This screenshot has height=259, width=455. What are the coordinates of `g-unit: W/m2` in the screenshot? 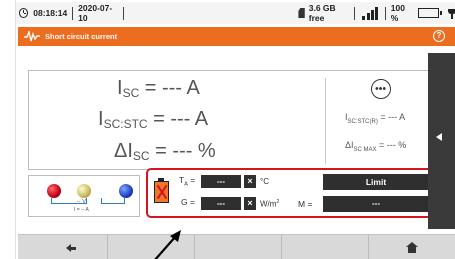 It's located at (270, 204).